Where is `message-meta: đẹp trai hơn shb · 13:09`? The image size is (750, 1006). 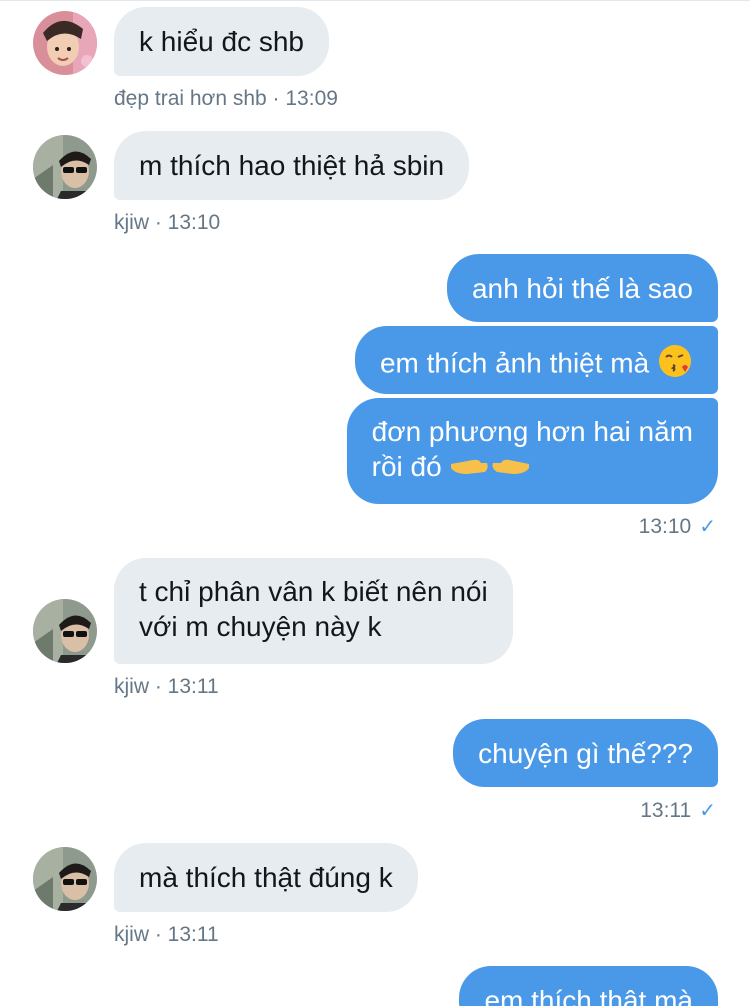
message-meta: đẹp trai hơn shb · 13:09 is located at coordinates (226, 99).